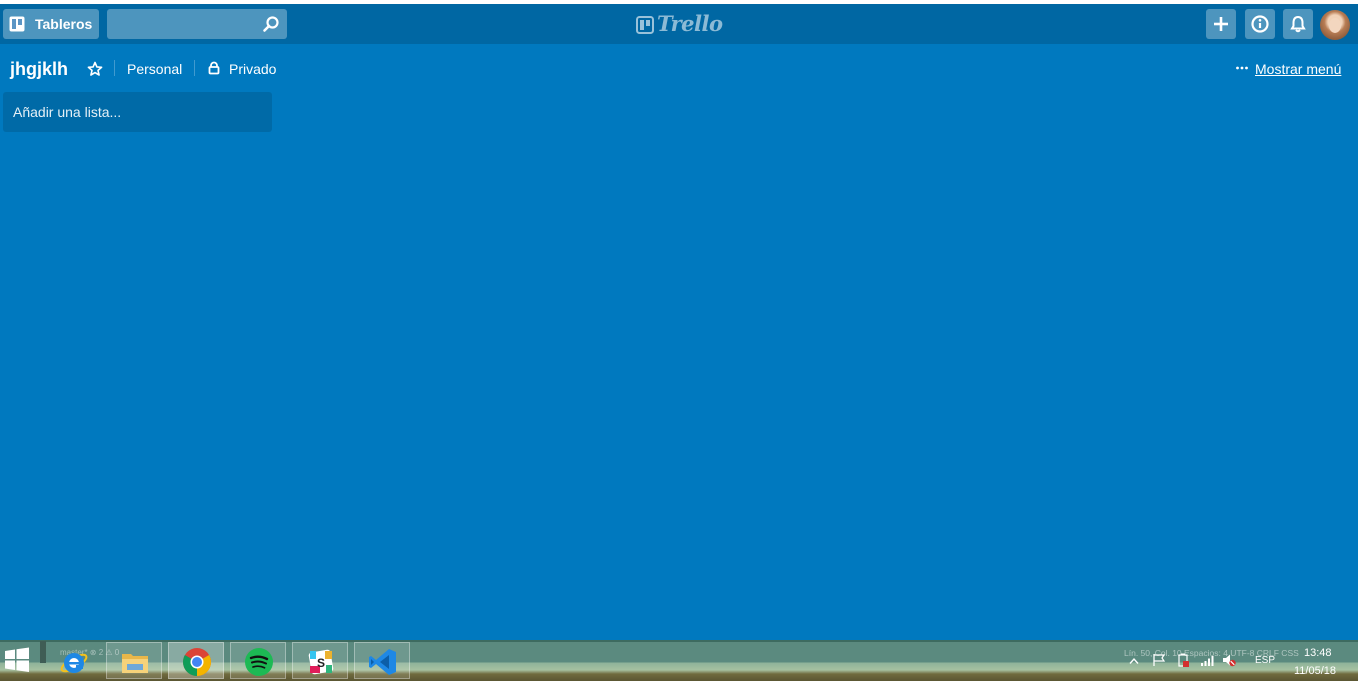  Describe the element at coordinates (197, 24) in the screenshot. I see `search-input` at that location.